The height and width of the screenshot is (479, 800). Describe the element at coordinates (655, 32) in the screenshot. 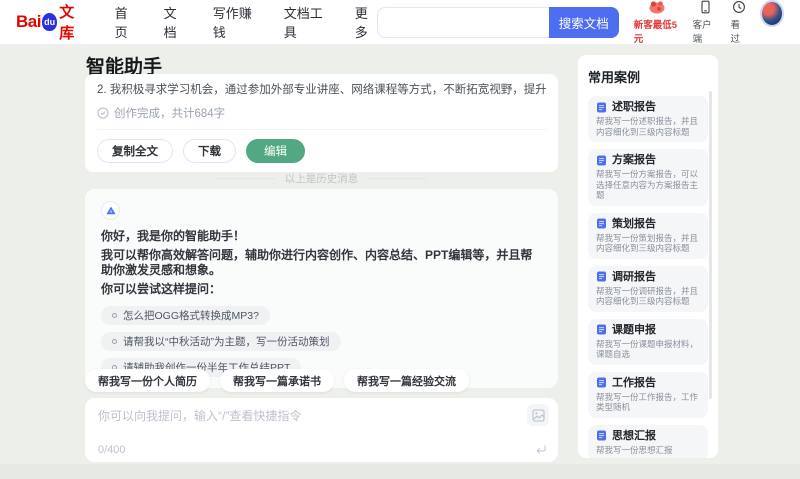

I see `promo-label: 新客最低5元` at that location.